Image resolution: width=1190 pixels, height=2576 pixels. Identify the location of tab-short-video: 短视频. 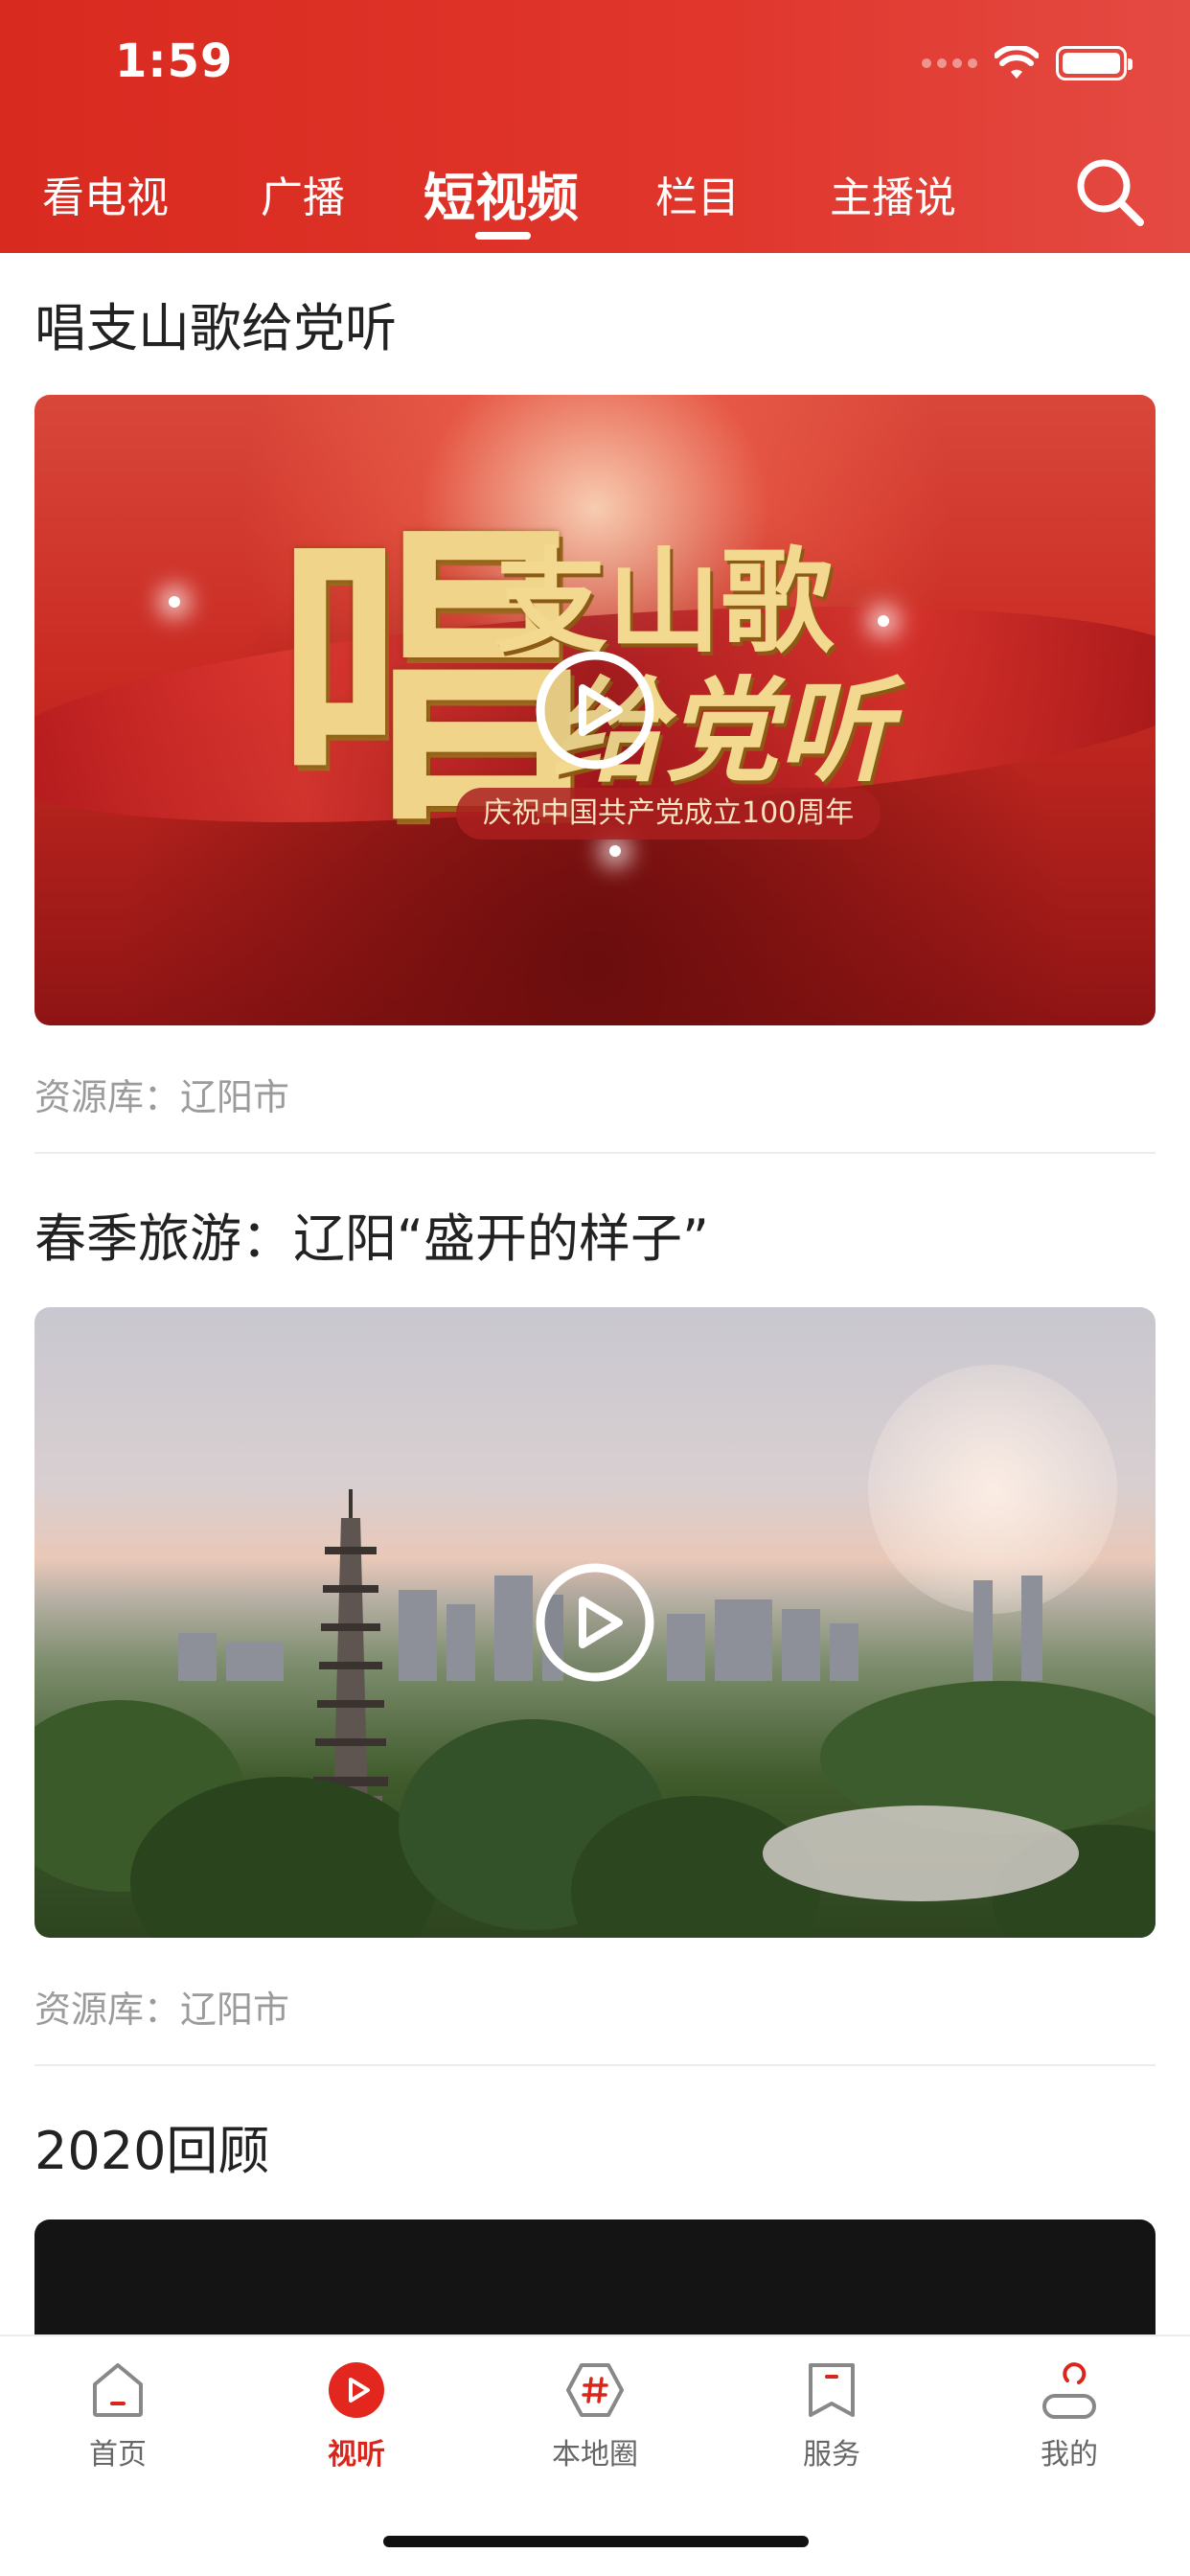
(501, 193).